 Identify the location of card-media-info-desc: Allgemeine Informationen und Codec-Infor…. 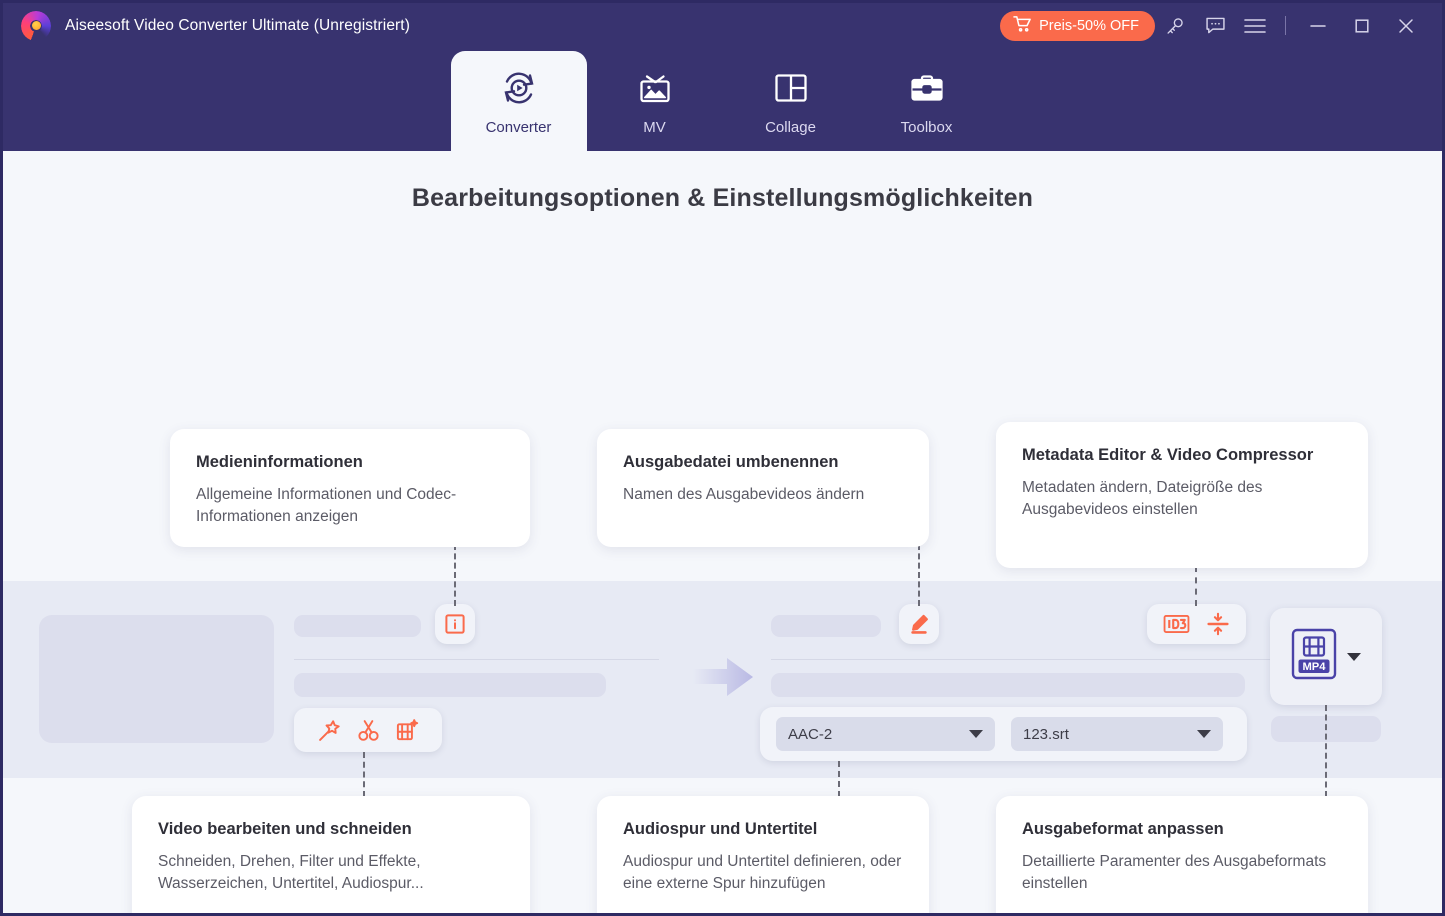
(326, 506).